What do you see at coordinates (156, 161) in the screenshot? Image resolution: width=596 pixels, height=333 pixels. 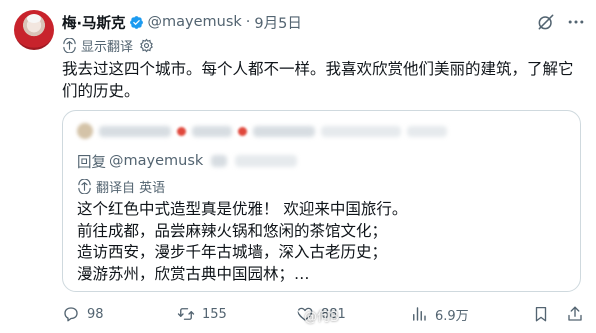 I see `reply-mention: @mayemusk` at bounding box center [156, 161].